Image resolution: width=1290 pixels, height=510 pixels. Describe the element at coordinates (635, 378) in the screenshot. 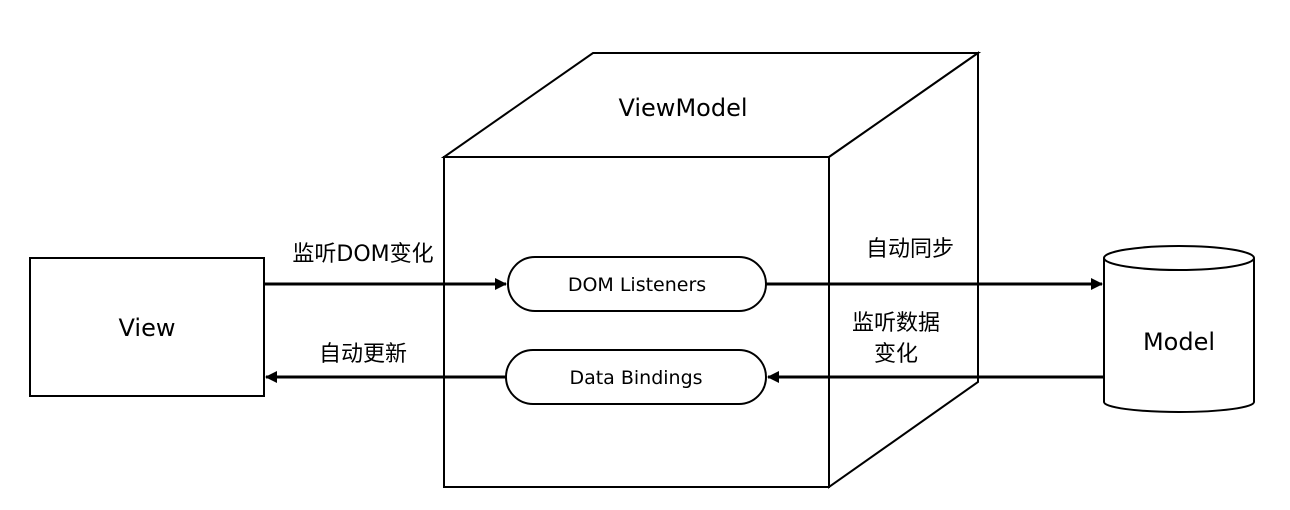

I see `data-bindings-label: Data Bindings` at that location.